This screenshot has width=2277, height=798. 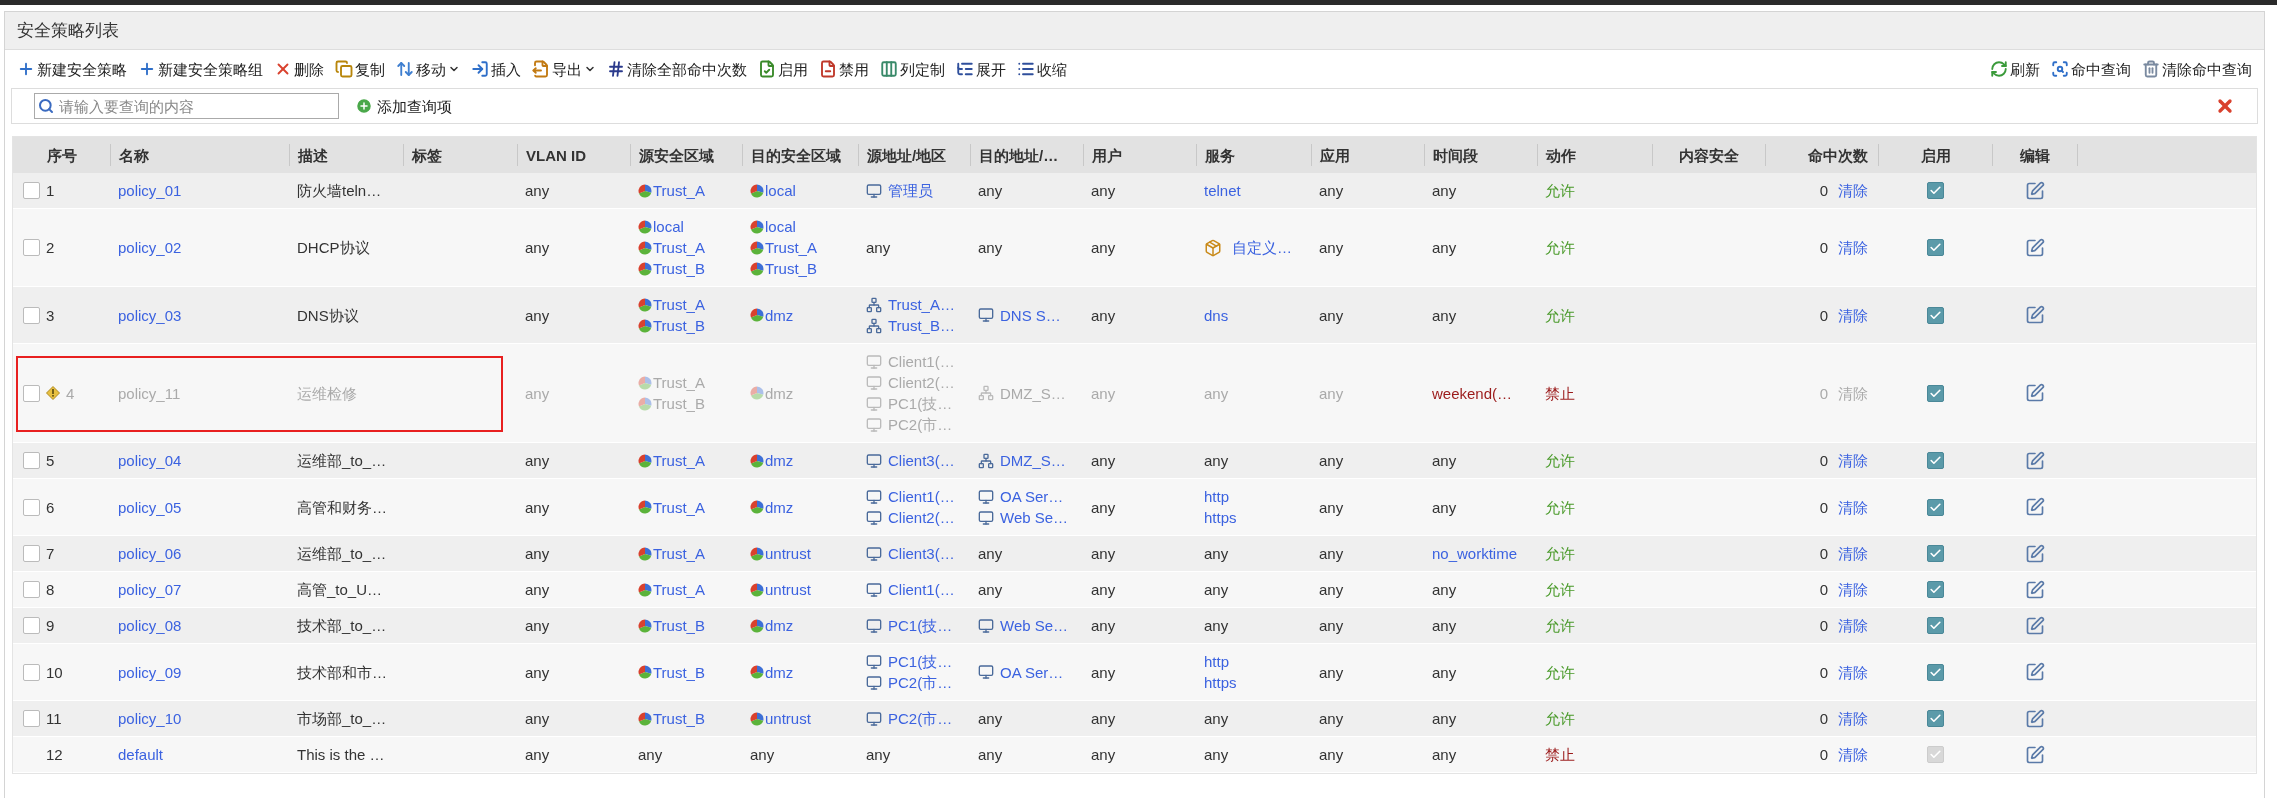 I want to click on toolbar-button: 删除, so click(x=299, y=69).